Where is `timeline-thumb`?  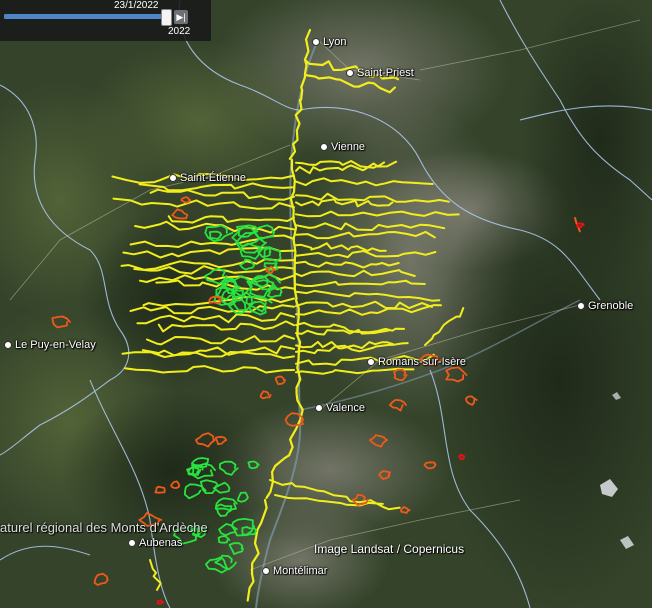
timeline-thumb is located at coordinates (166, 17).